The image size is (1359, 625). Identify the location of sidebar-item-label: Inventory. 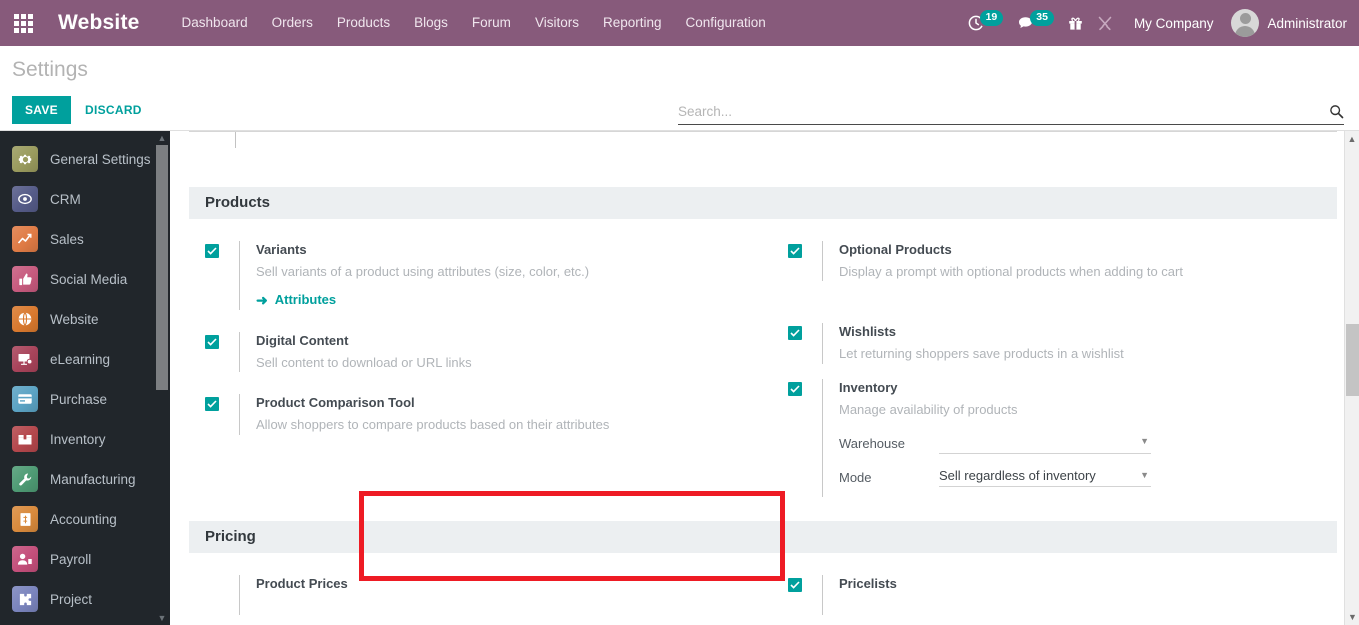
(78, 439).